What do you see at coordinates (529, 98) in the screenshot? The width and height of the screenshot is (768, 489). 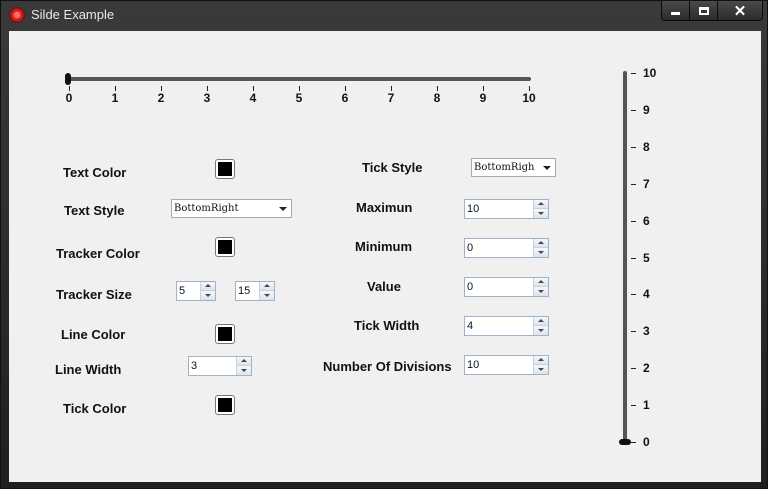 I see `horizontal-tick-label: 10` at bounding box center [529, 98].